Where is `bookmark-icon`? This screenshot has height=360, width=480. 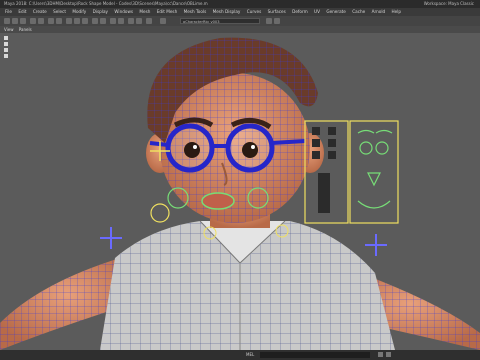 bookmark-icon is located at coordinates (41, 21).